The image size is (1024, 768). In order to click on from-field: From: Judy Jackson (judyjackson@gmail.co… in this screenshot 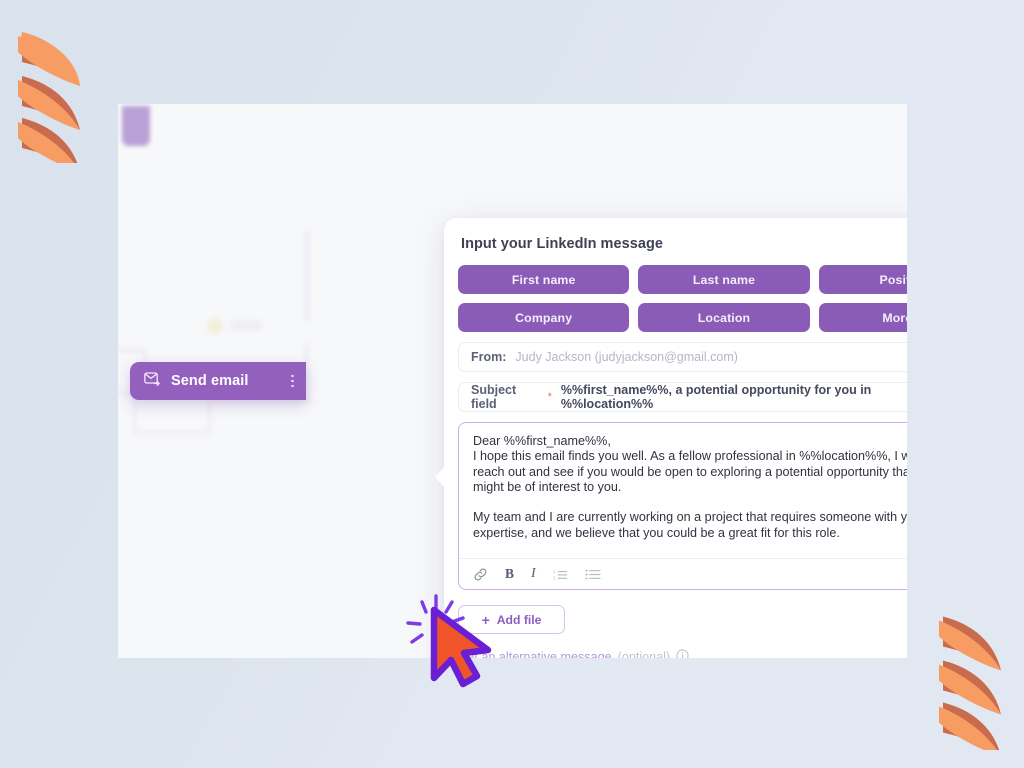, I will do `click(682, 357)`.